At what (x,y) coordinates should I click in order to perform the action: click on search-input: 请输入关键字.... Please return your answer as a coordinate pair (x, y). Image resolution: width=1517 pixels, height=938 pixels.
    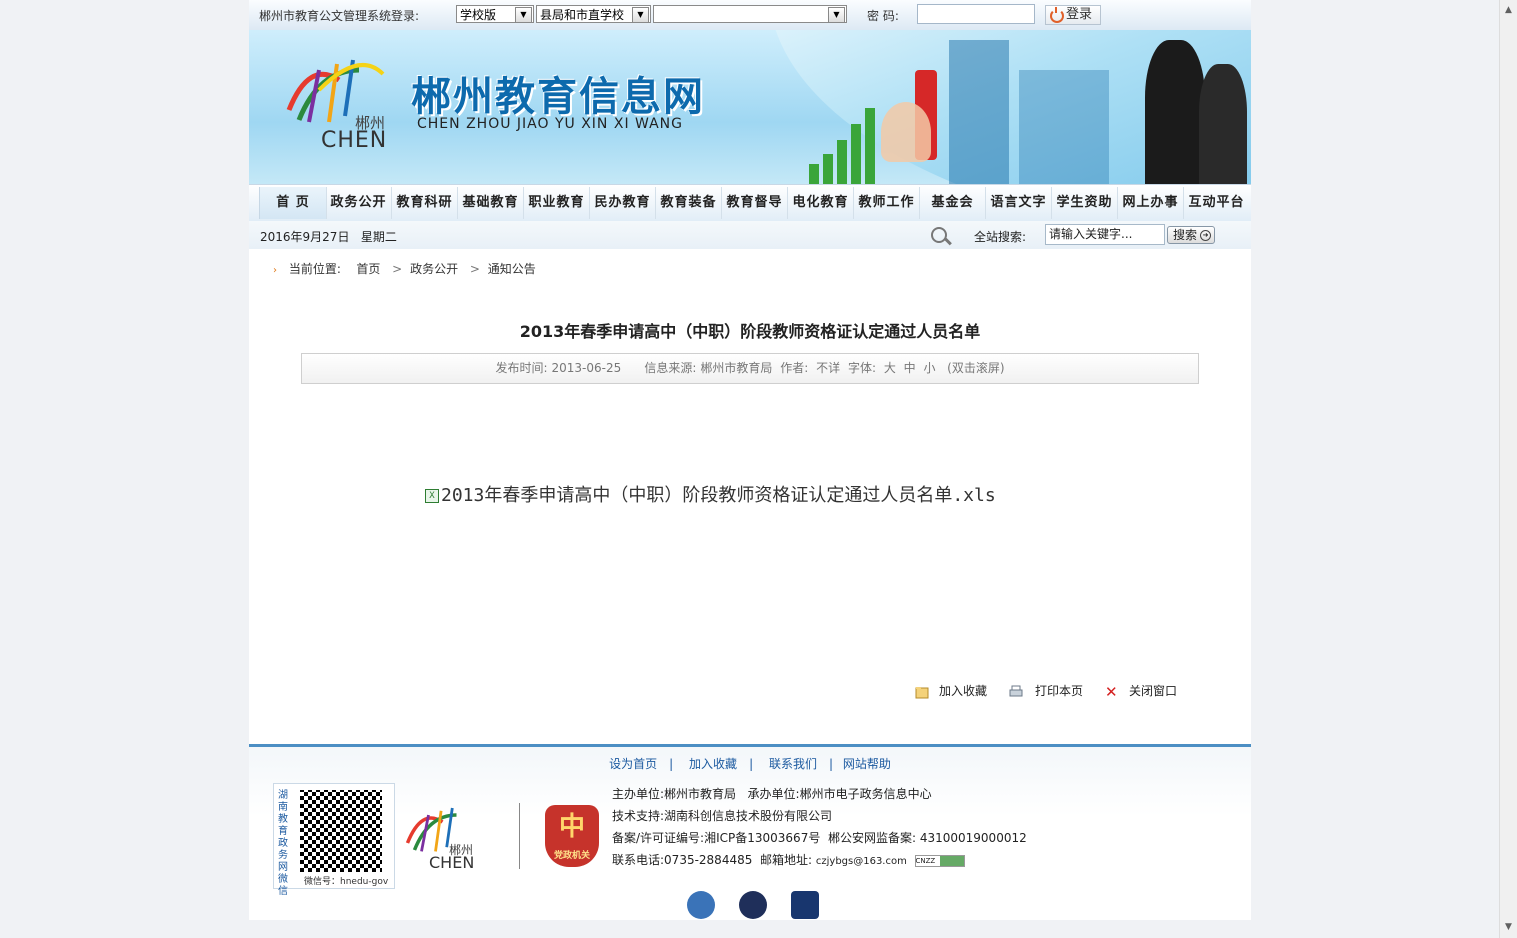
    Looking at the image, I should click on (1105, 234).